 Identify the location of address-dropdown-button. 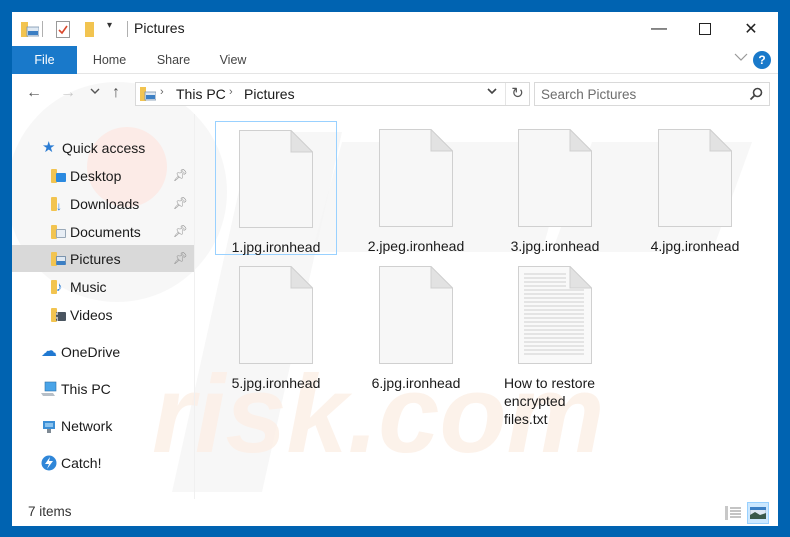
(492, 92).